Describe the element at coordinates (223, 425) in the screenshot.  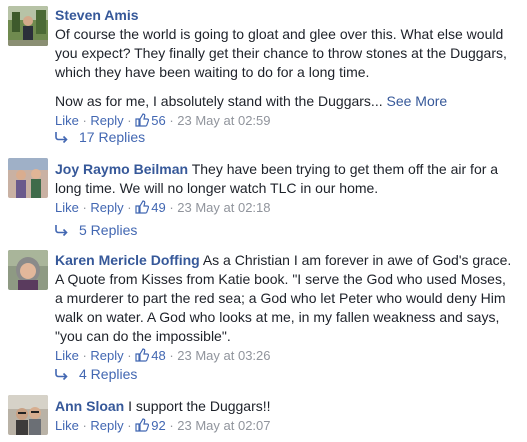
I see `timestamp: 23 May at 02:07` at that location.